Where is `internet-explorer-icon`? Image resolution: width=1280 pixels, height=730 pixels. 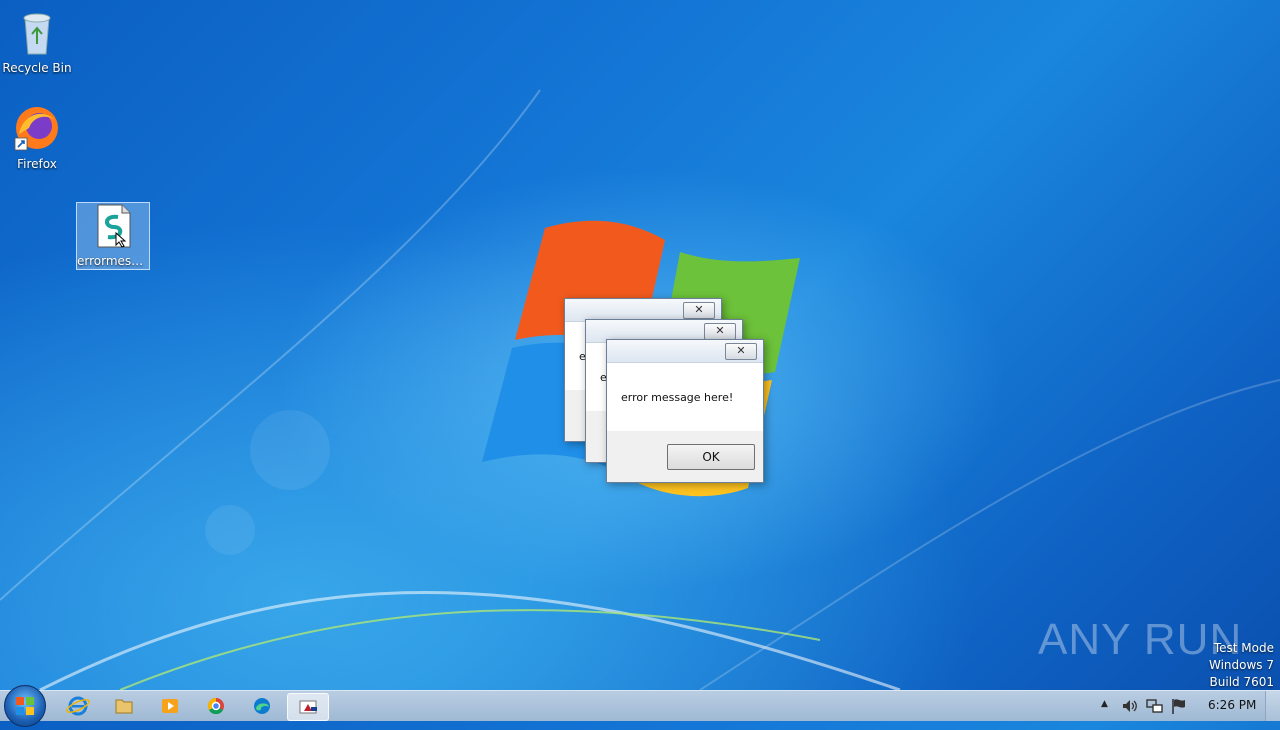 internet-explorer-icon is located at coordinates (78, 706).